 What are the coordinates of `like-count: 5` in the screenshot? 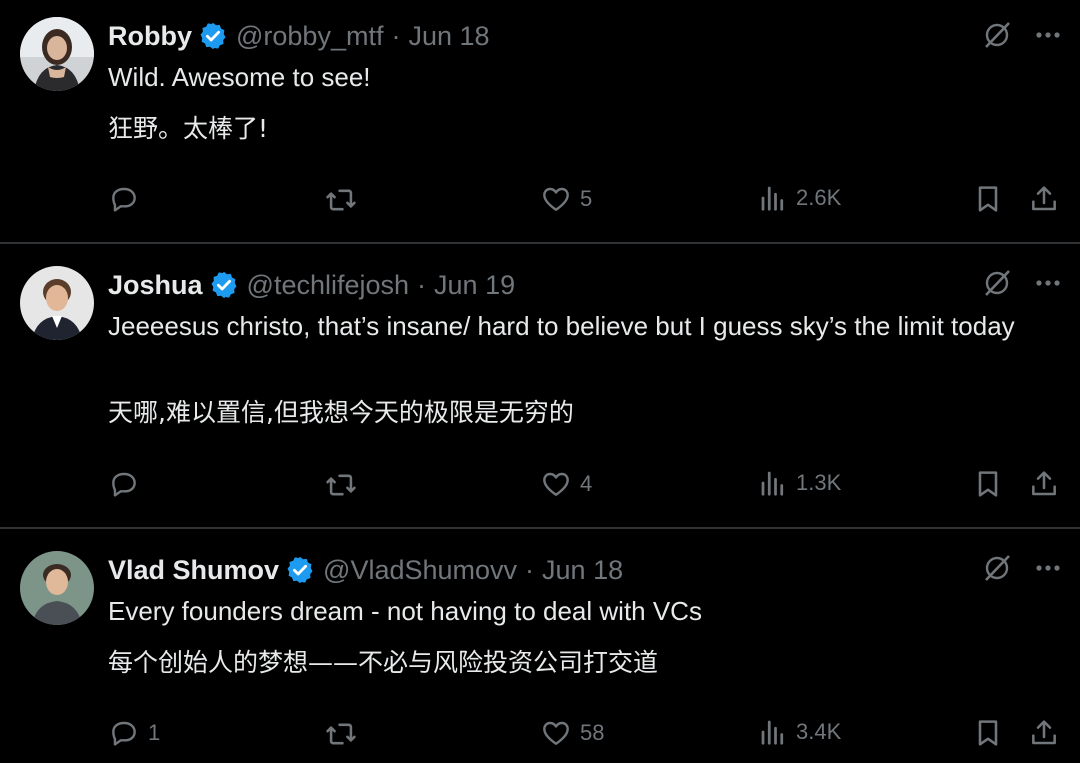 It's located at (586, 198).